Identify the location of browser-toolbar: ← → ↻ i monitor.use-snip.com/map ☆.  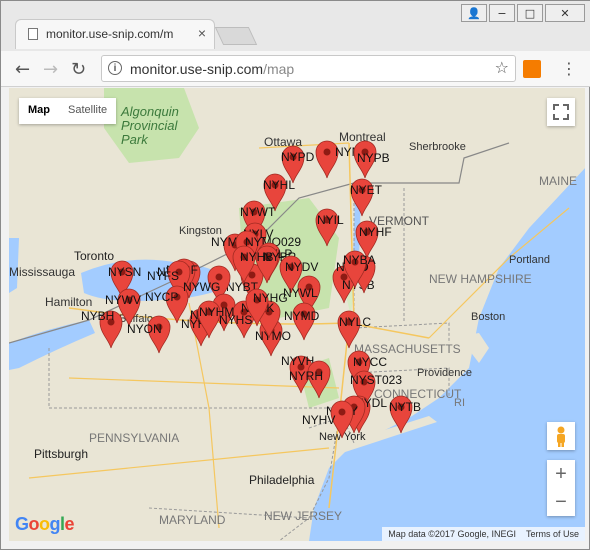
(295, 69).